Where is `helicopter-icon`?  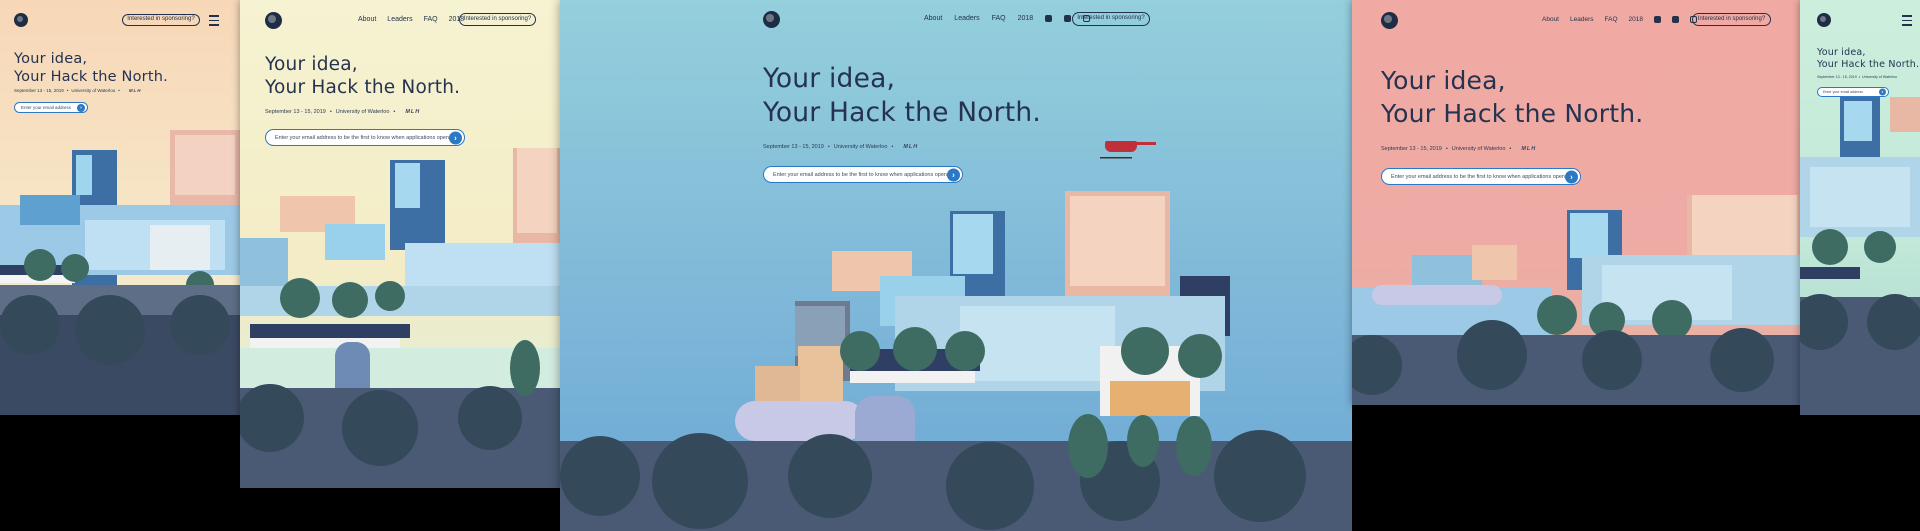 helicopter-icon is located at coordinates (1128, 150).